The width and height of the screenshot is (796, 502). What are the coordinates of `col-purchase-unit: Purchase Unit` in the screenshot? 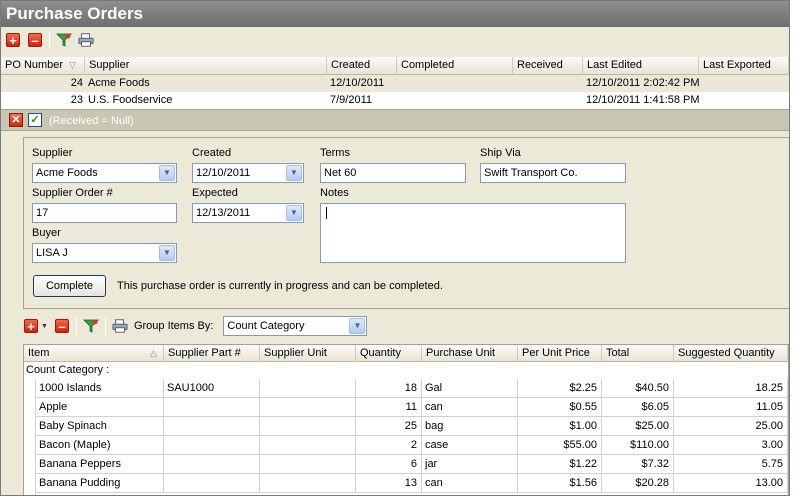 It's located at (470, 353).